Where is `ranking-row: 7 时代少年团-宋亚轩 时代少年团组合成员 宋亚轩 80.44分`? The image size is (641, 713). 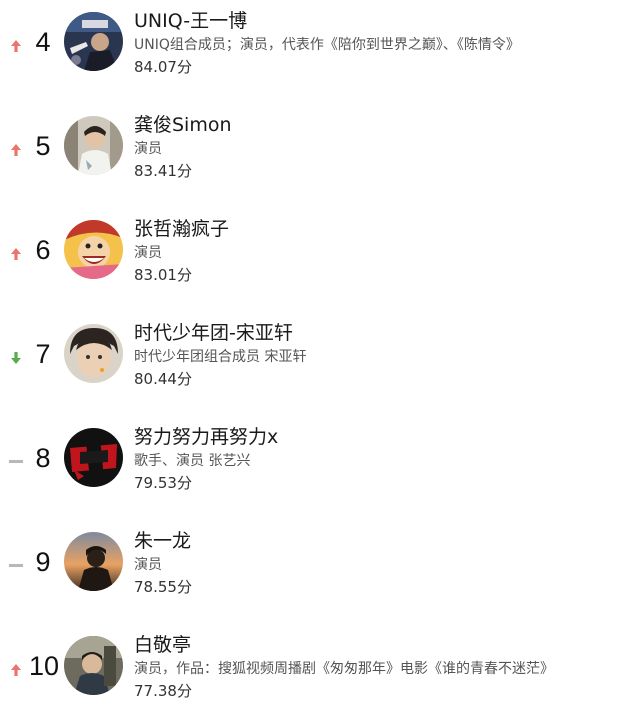 ranking-row: 7 时代少年团-宋亚轩 时代少年团组合成员 宋亚轩 80.44分 is located at coordinates (320, 358).